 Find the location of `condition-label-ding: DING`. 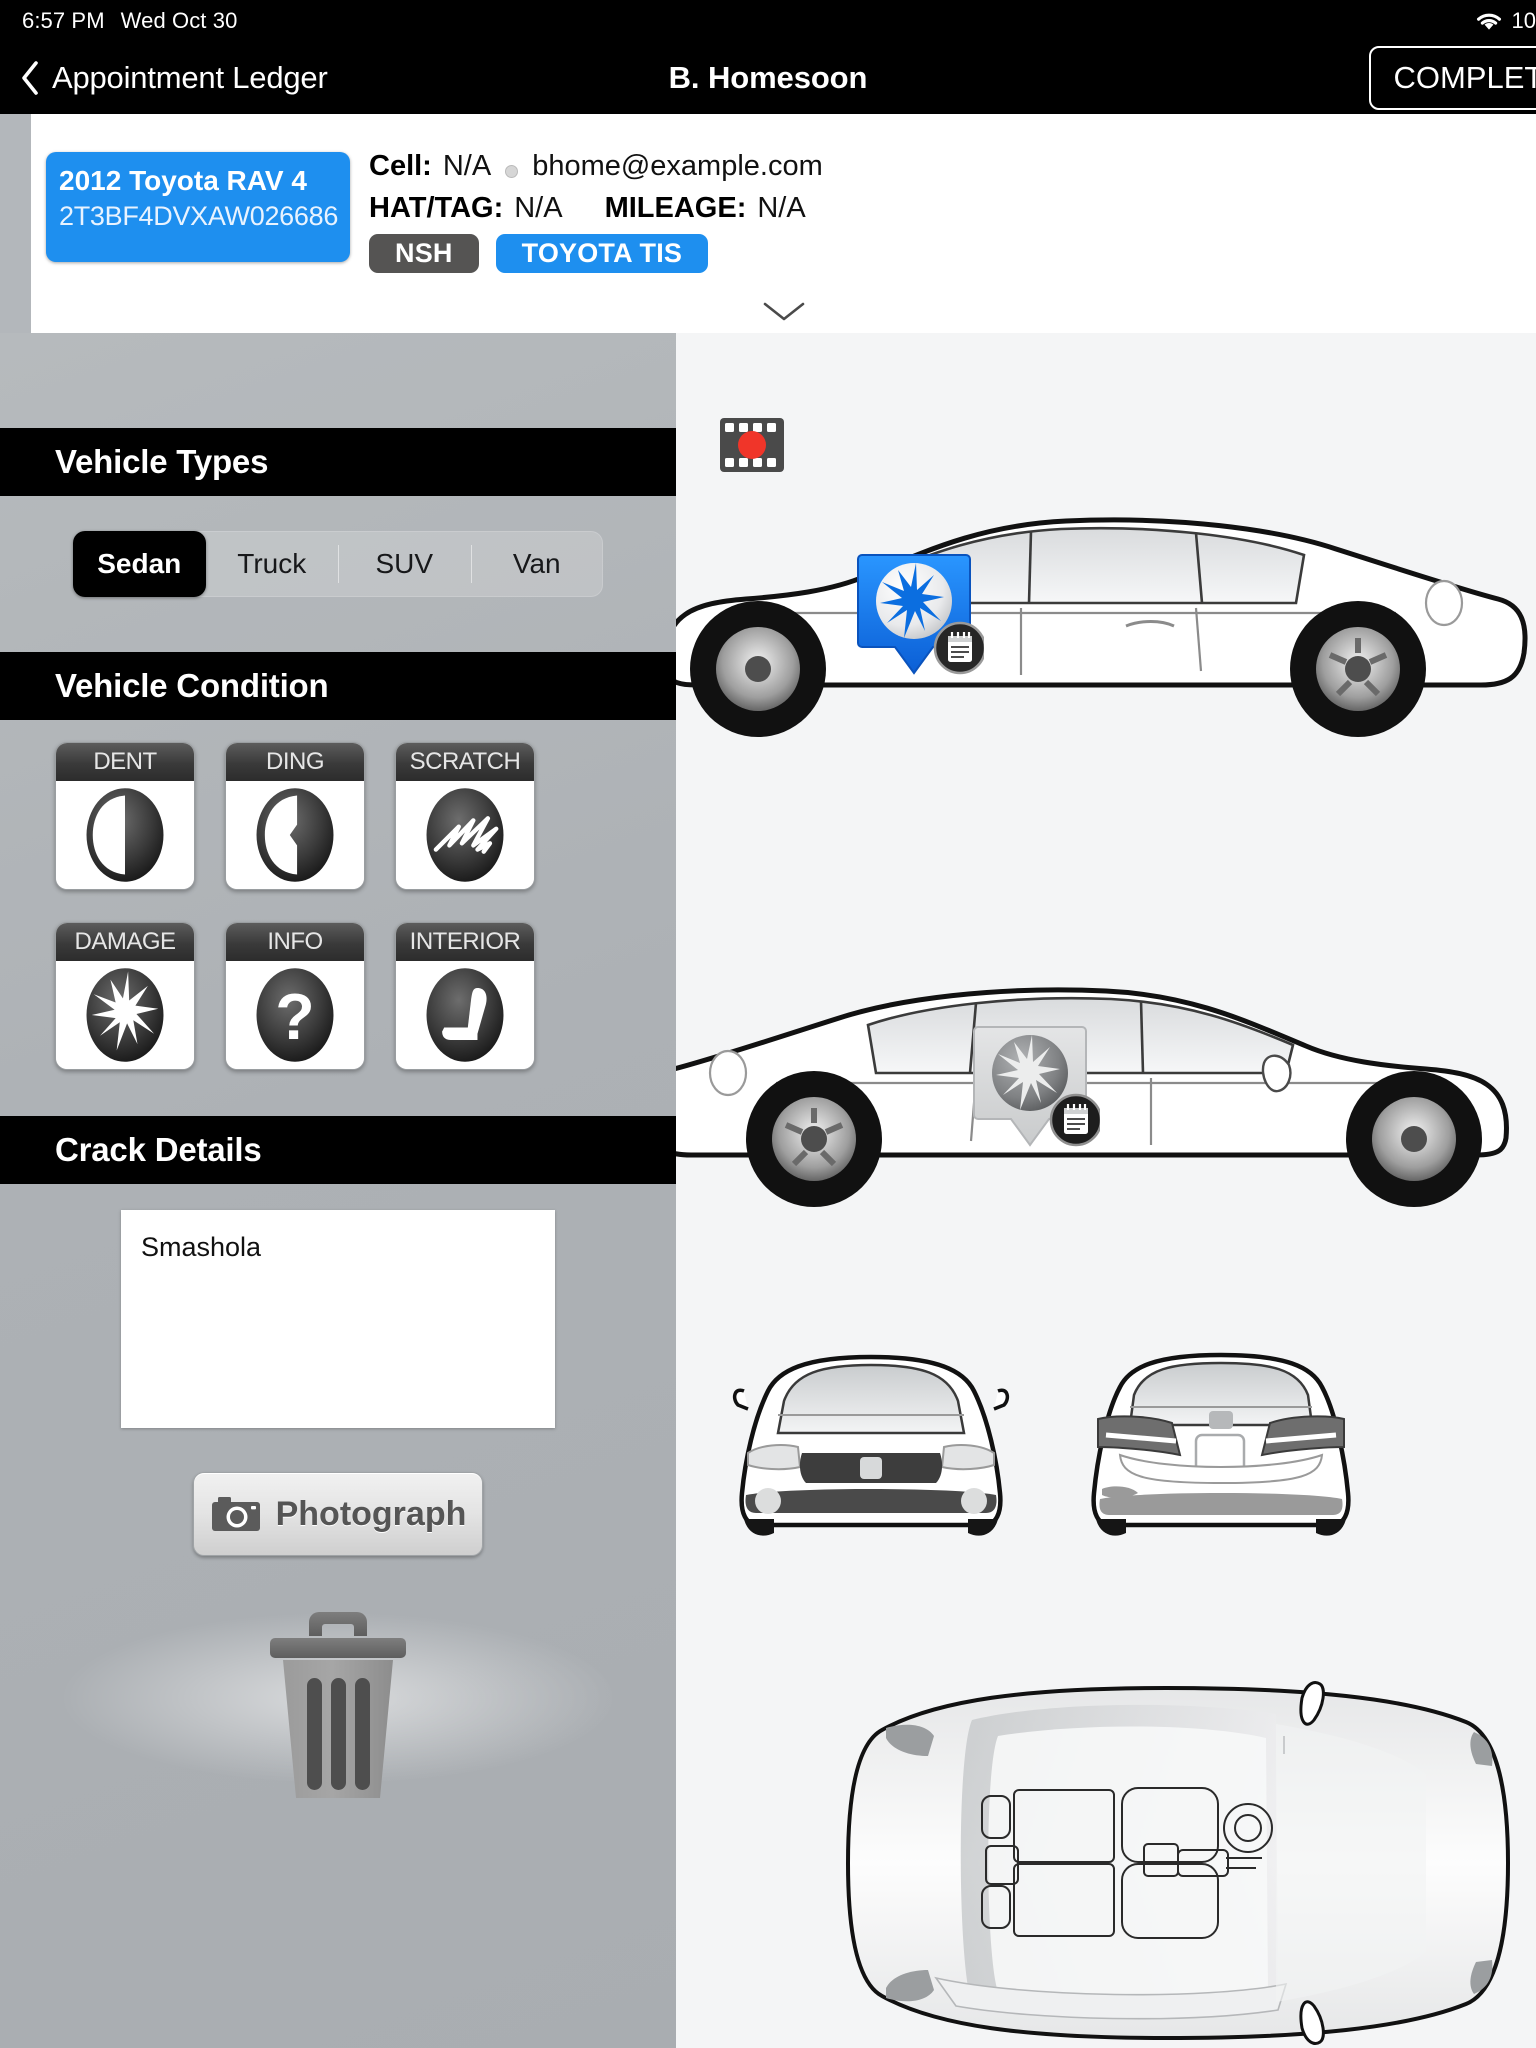

condition-label-ding: DING is located at coordinates (295, 762).